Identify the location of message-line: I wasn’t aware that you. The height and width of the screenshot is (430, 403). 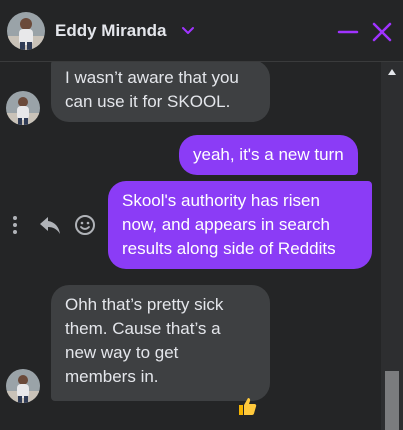
(152, 77).